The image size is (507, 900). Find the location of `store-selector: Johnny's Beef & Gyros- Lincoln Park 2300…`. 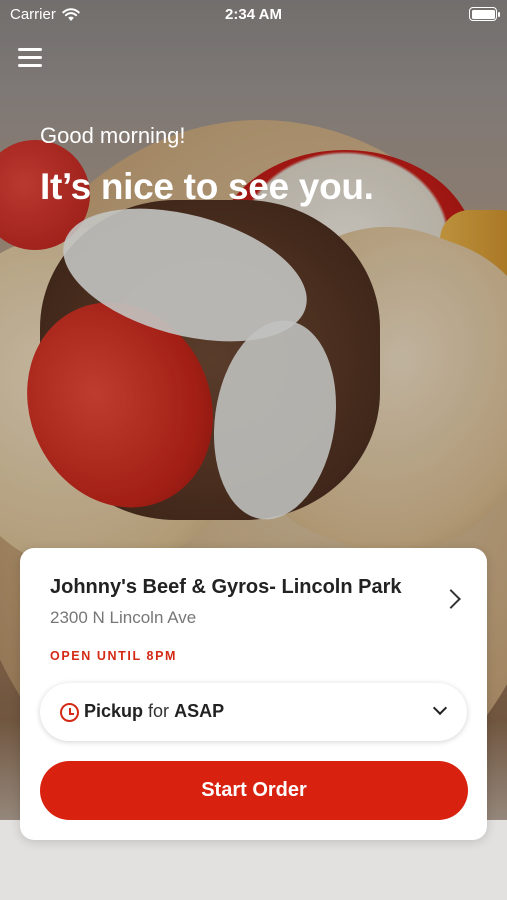

store-selector: Johnny's Beef & Gyros- Lincoln Park 2300… is located at coordinates (253, 603).